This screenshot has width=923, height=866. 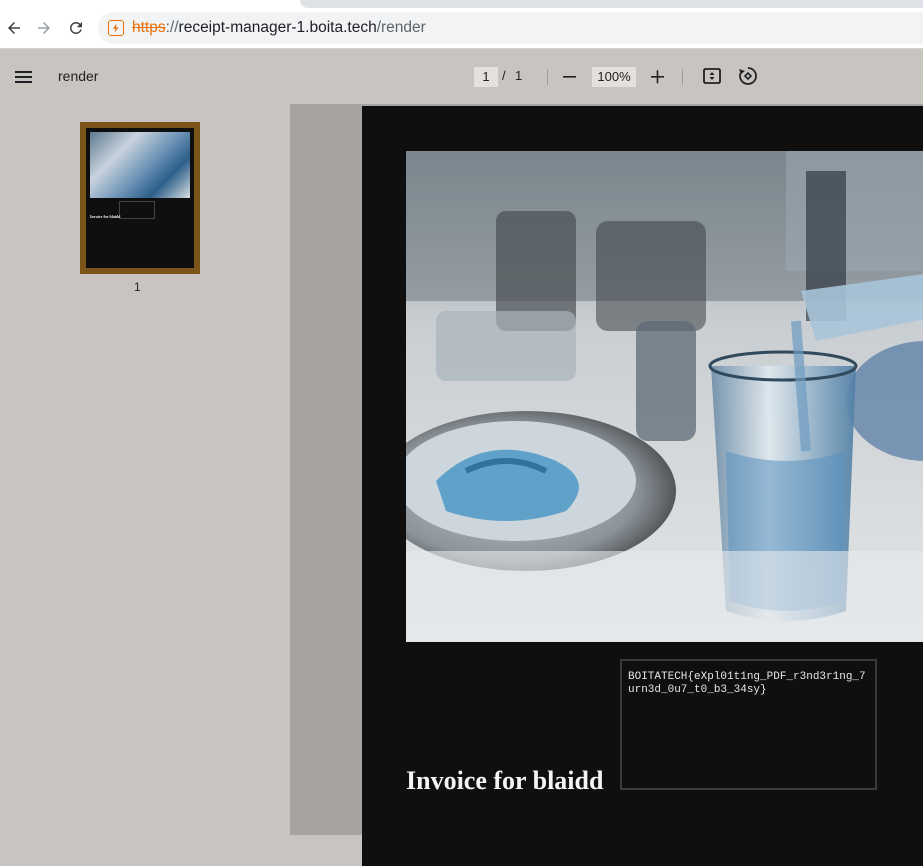 I want to click on fit-to-page-icon, so click(x=712, y=76).